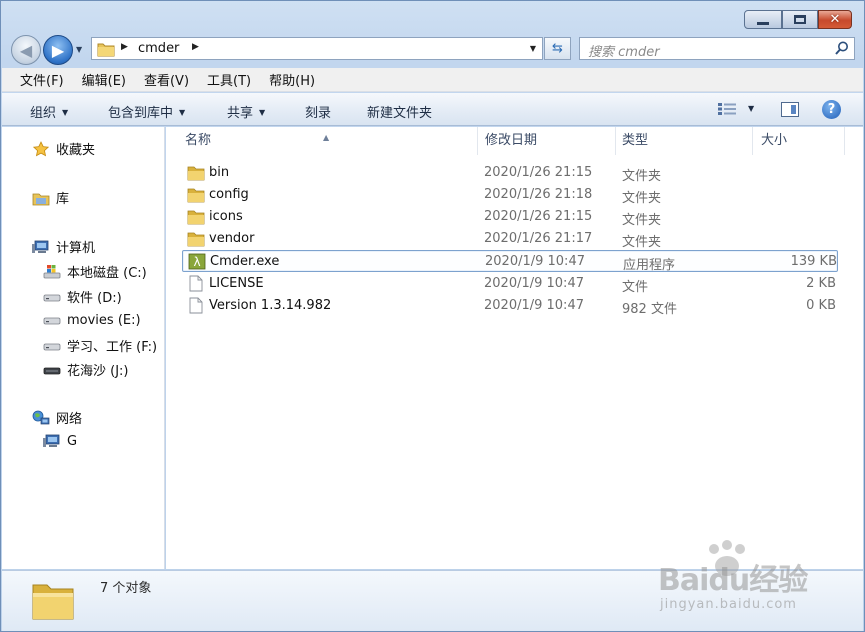 The width and height of the screenshot is (865, 632). I want to click on menu-tools: 工具(T), so click(229, 79).